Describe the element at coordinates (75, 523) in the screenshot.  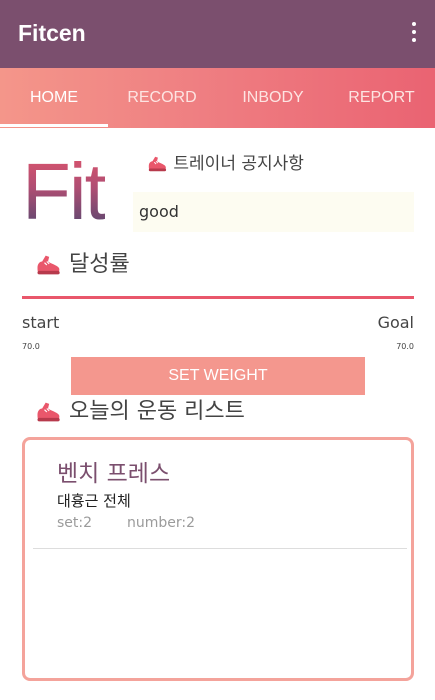
I see `exercise-set-count: set:2` at that location.